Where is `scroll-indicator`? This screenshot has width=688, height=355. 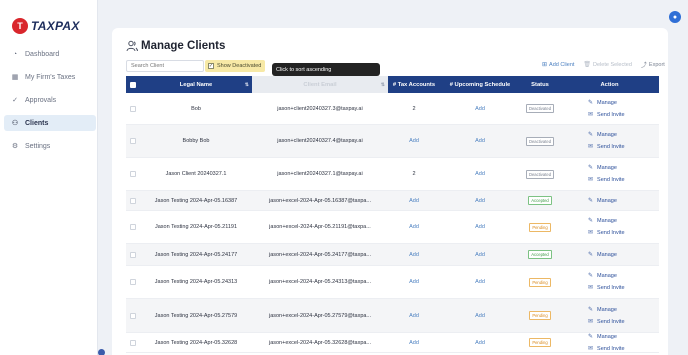
scroll-indicator is located at coordinates (101, 352).